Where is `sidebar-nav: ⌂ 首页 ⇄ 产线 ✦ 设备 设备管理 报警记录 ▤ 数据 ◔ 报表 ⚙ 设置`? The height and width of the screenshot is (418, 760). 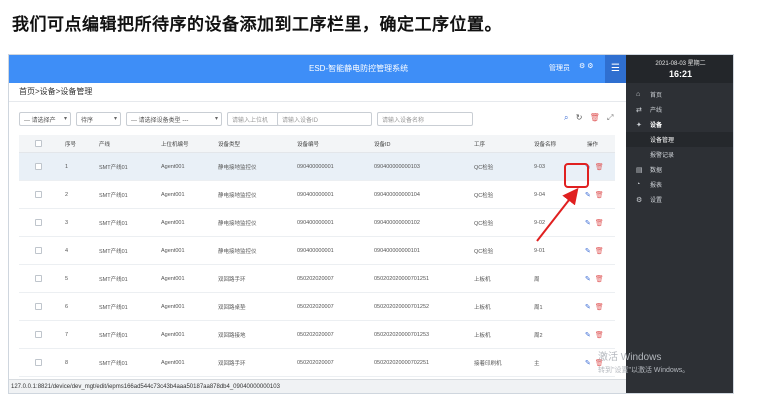
sidebar-nav: ⌂ 首页 ⇄ 产线 ✦ 设备 设备管理 报警记录 ▤ 数据 ◔ 报表 ⚙ 设置 is located at coordinates (679, 145).